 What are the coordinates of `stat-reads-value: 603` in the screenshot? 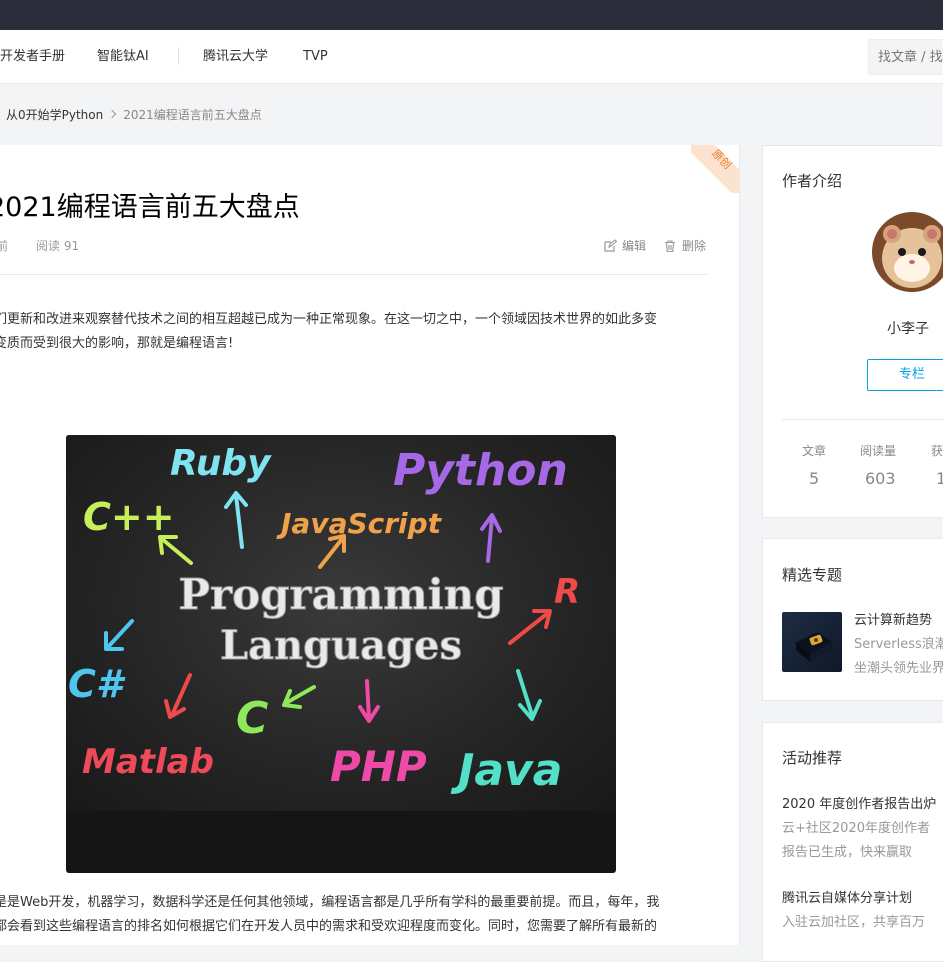 It's located at (880, 478).